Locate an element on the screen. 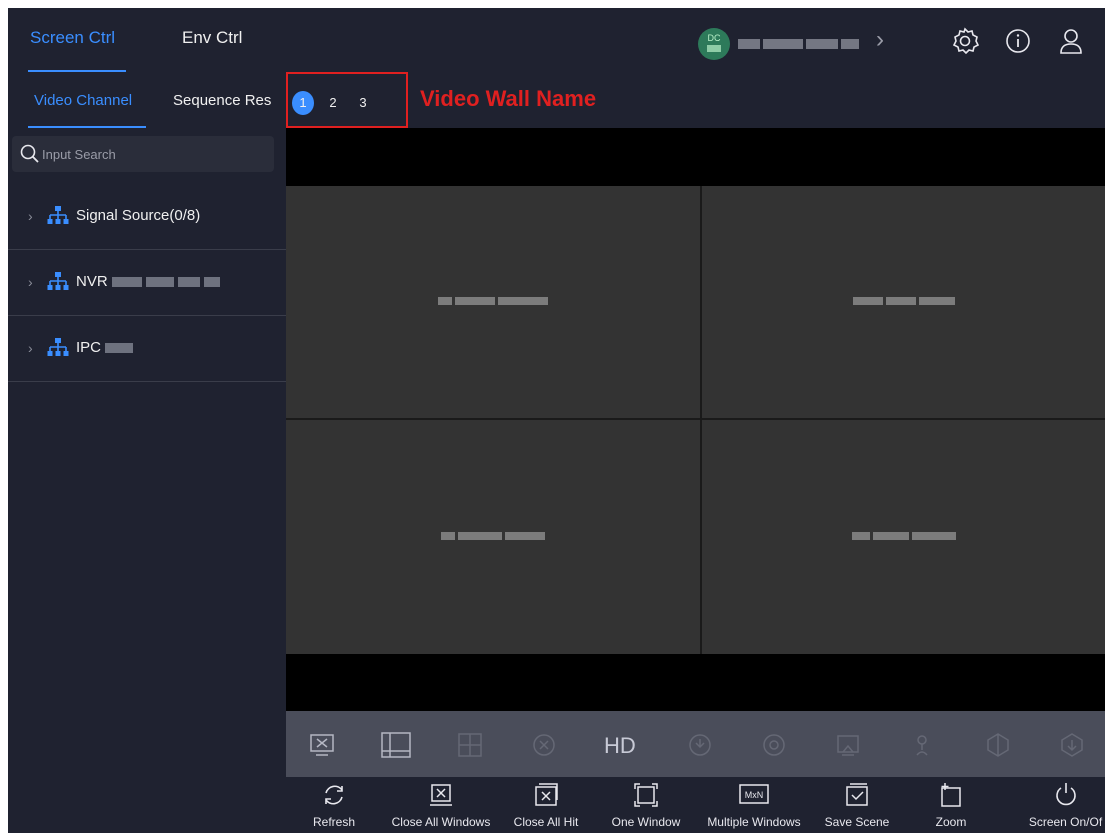 The width and height of the screenshot is (1105, 833). screen-power-button: Screen On/Of is located at coordinates (1065, 805).